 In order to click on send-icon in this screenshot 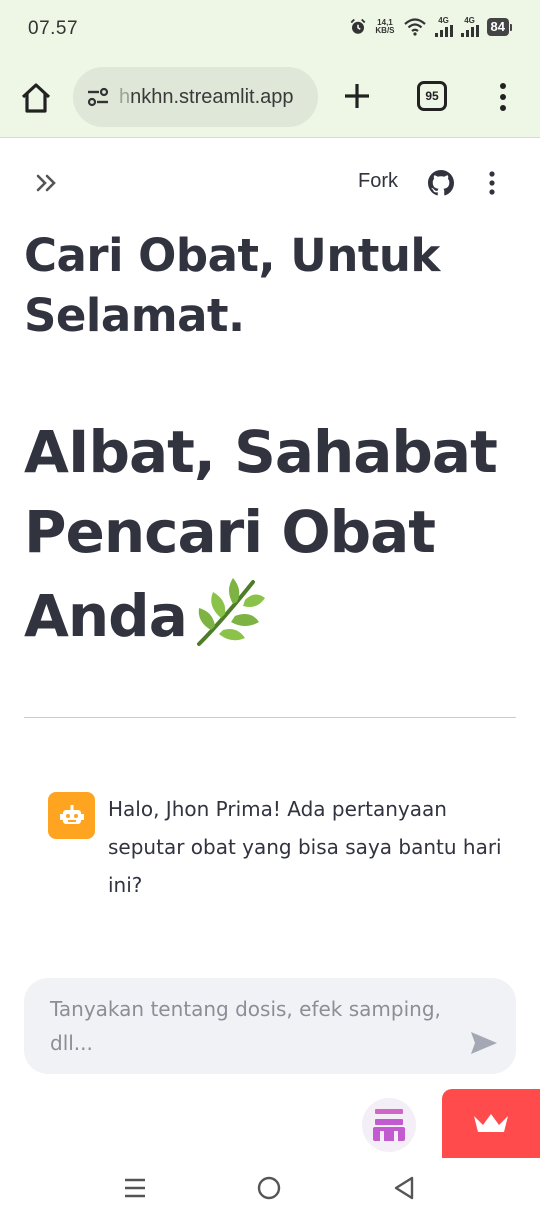, I will do `click(484, 1043)`.